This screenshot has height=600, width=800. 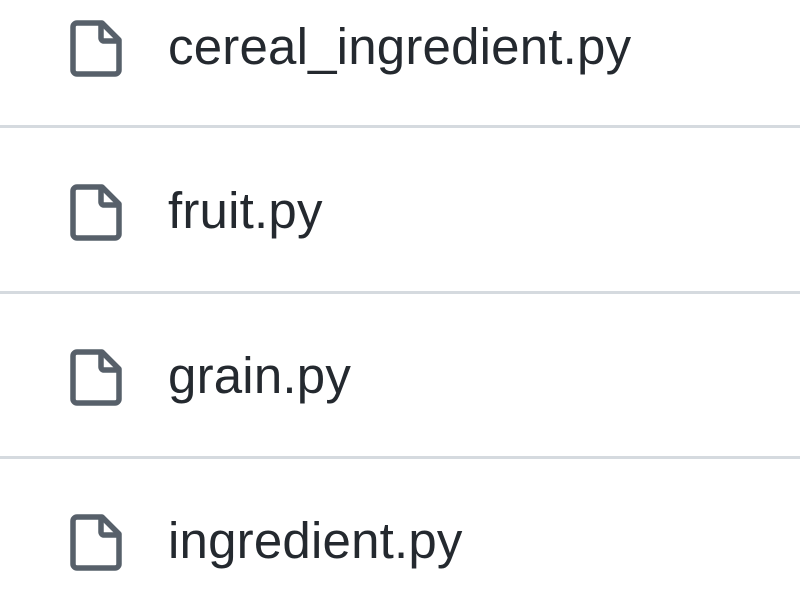 I want to click on file-name: cereal_ingredient.py, so click(x=399, y=47).